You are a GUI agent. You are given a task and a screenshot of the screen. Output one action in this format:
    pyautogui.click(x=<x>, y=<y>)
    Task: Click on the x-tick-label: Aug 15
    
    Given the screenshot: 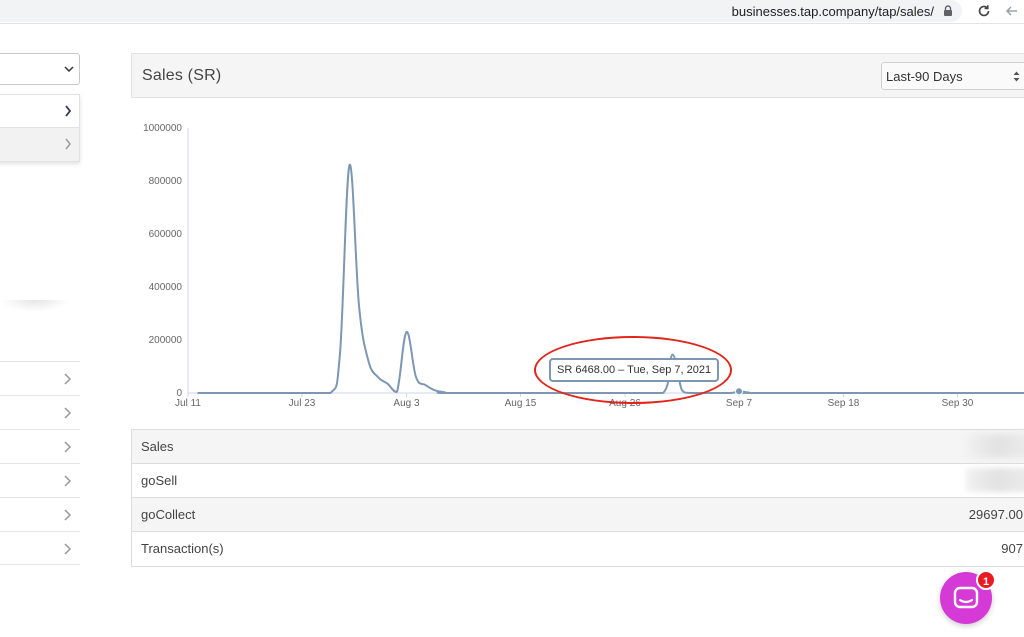 What is the action you would take?
    pyautogui.click(x=521, y=403)
    